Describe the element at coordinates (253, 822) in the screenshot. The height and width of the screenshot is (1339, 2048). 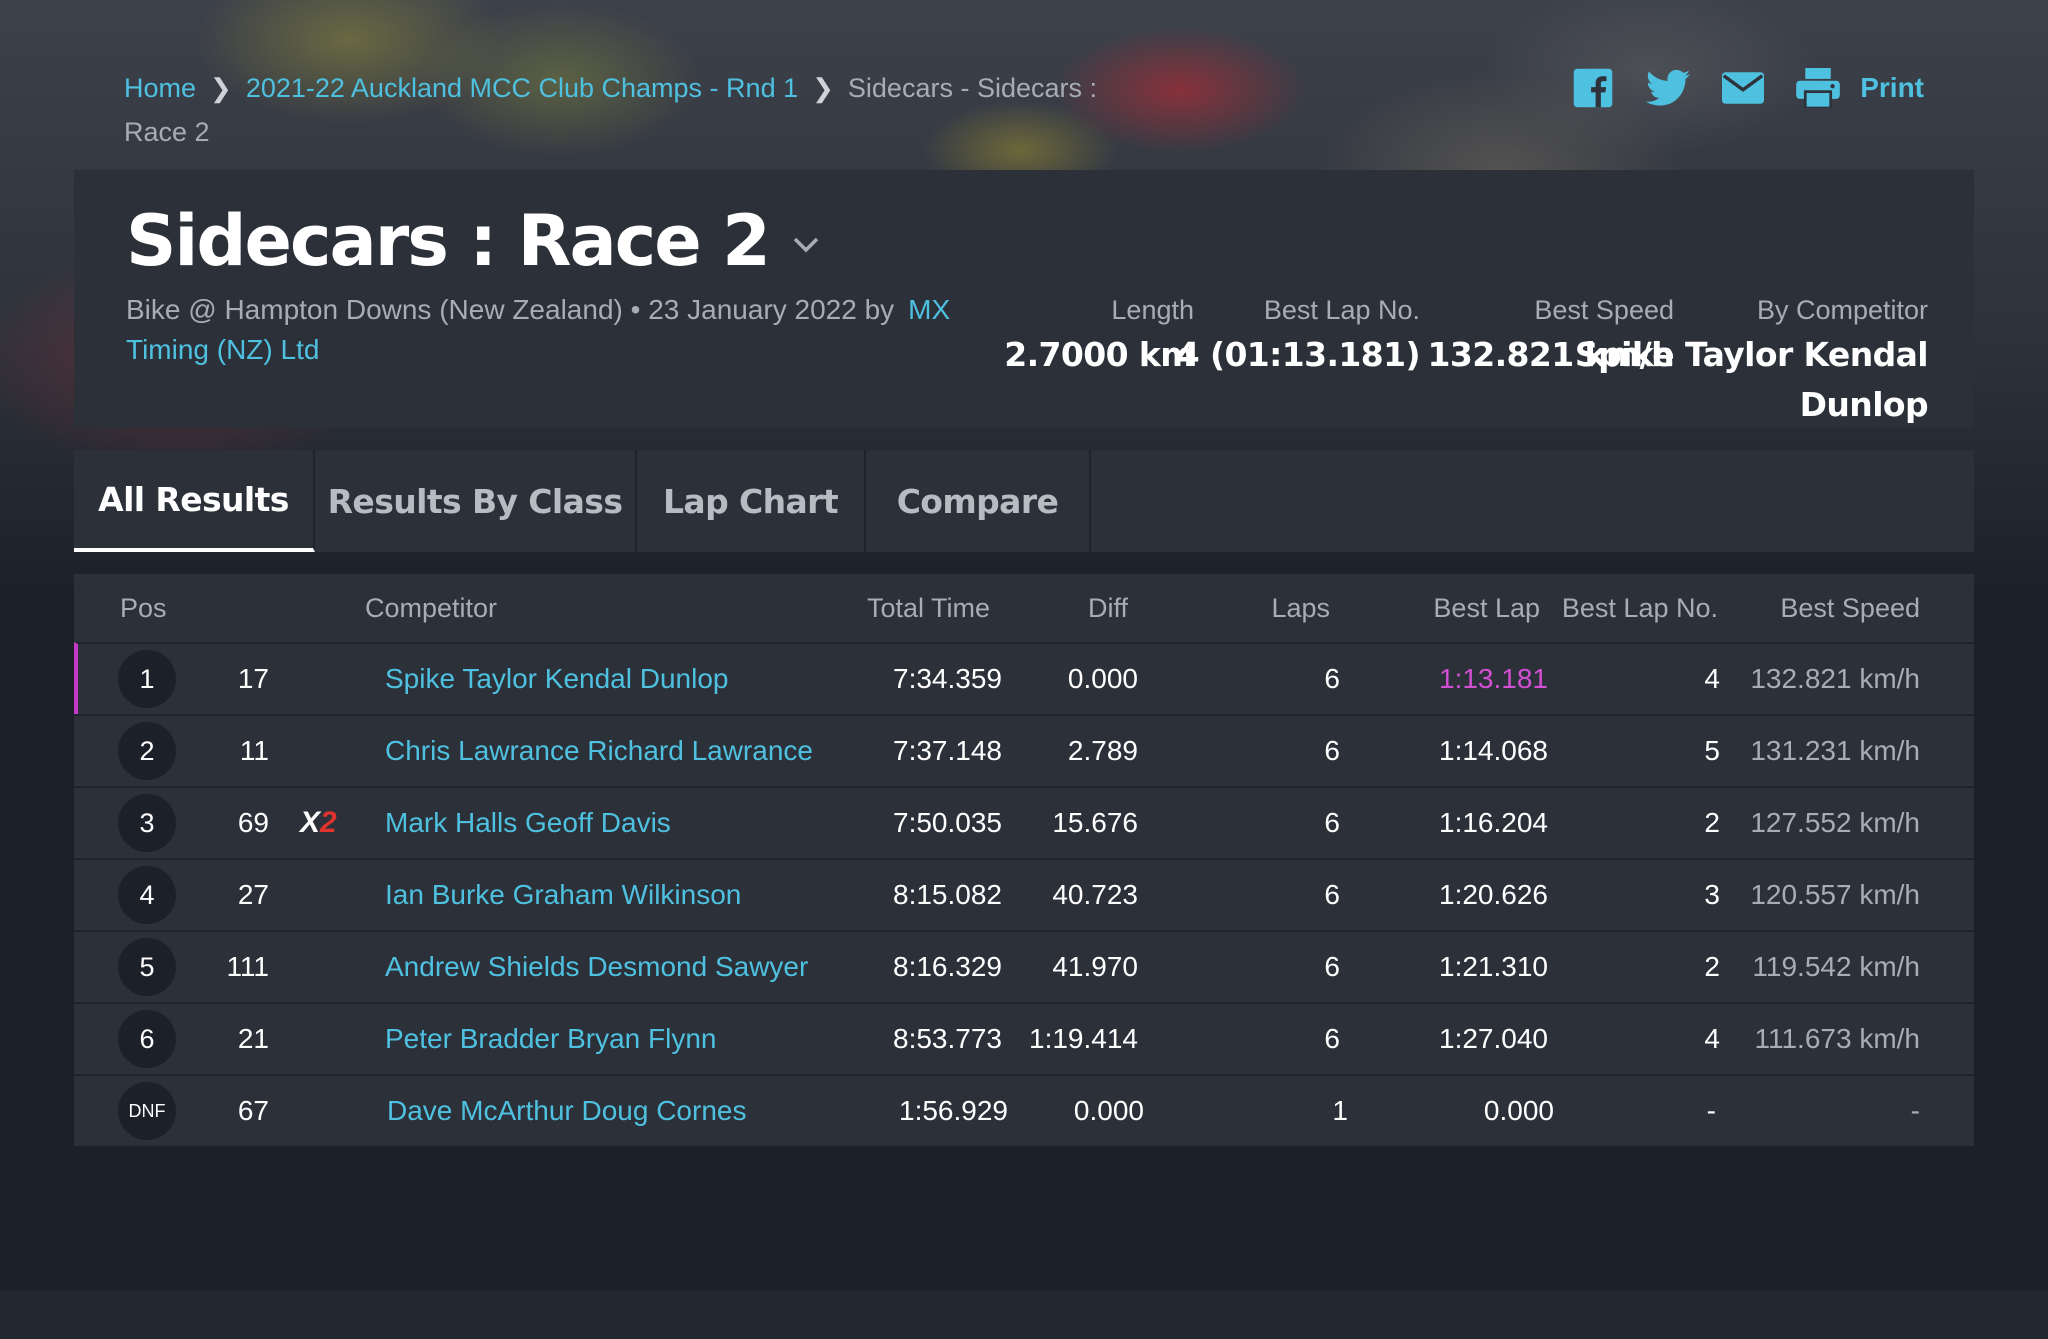
I see `race-number: 69` at that location.